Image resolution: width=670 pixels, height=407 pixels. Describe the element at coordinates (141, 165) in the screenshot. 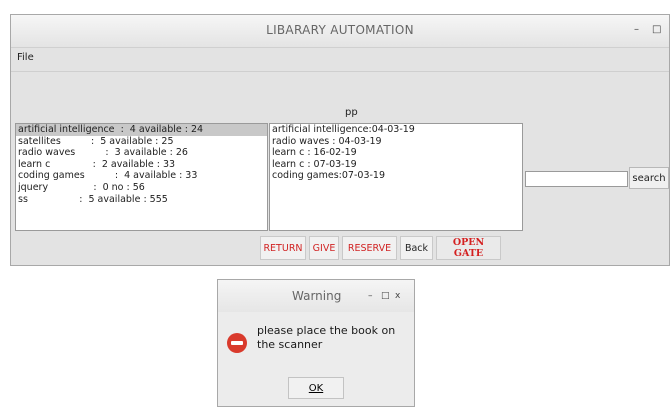

I see `list-item: learn c : 2 available : 33` at that location.